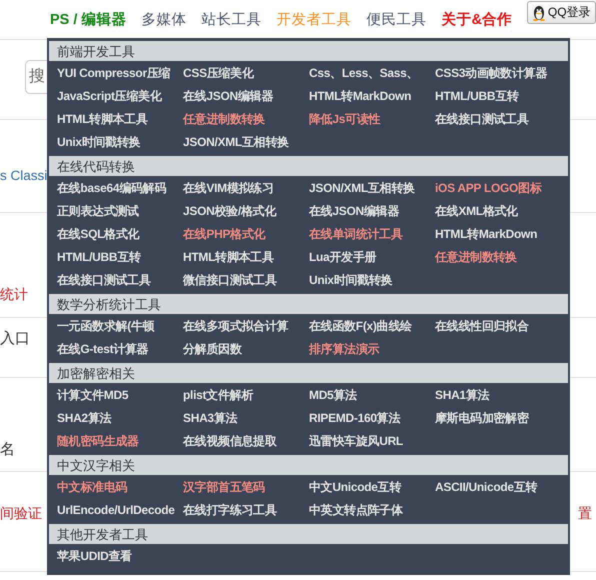 The image size is (596, 580). What do you see at coordinates (120, 510) in the screenshot?
I see `menu-link: UrlEncode/UrlDecode` at bounding box center [120, 510].